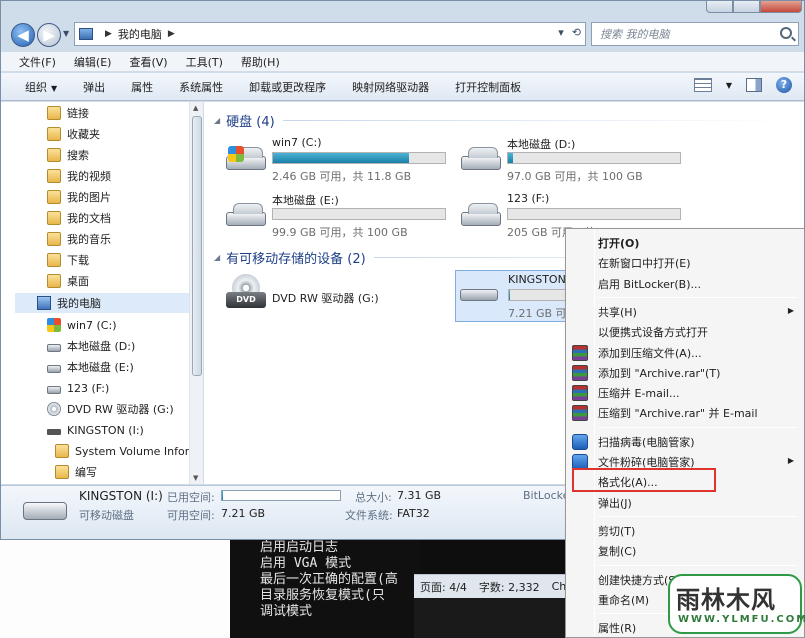 This screenshot has height=638, width=805. Describe the element at coordinates (402, 62) in the screenshot. I see `menu-bar: 文件(F) 编辑(E) 查看(V) 工具(T) 帮助(H)` at that location.